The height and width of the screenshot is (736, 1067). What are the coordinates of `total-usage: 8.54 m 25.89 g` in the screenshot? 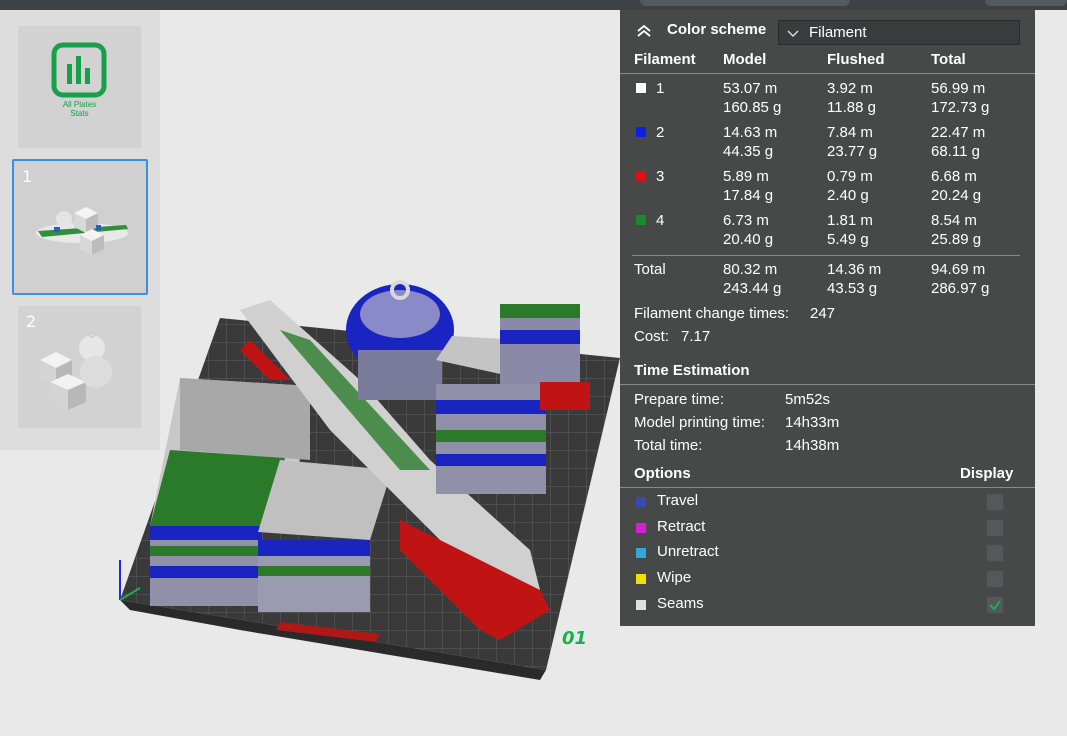 It's located at (956, 230).